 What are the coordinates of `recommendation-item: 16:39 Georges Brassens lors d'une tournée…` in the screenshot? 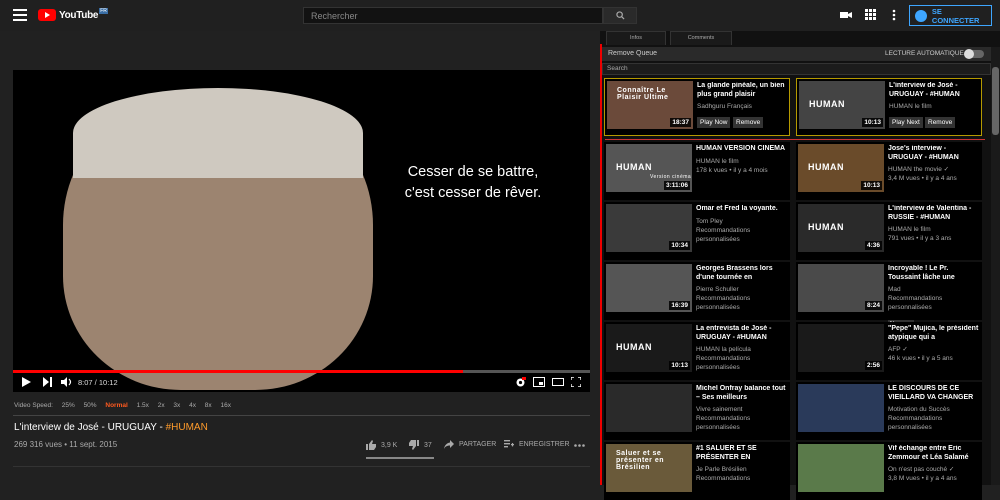 It's located at (697, 291).